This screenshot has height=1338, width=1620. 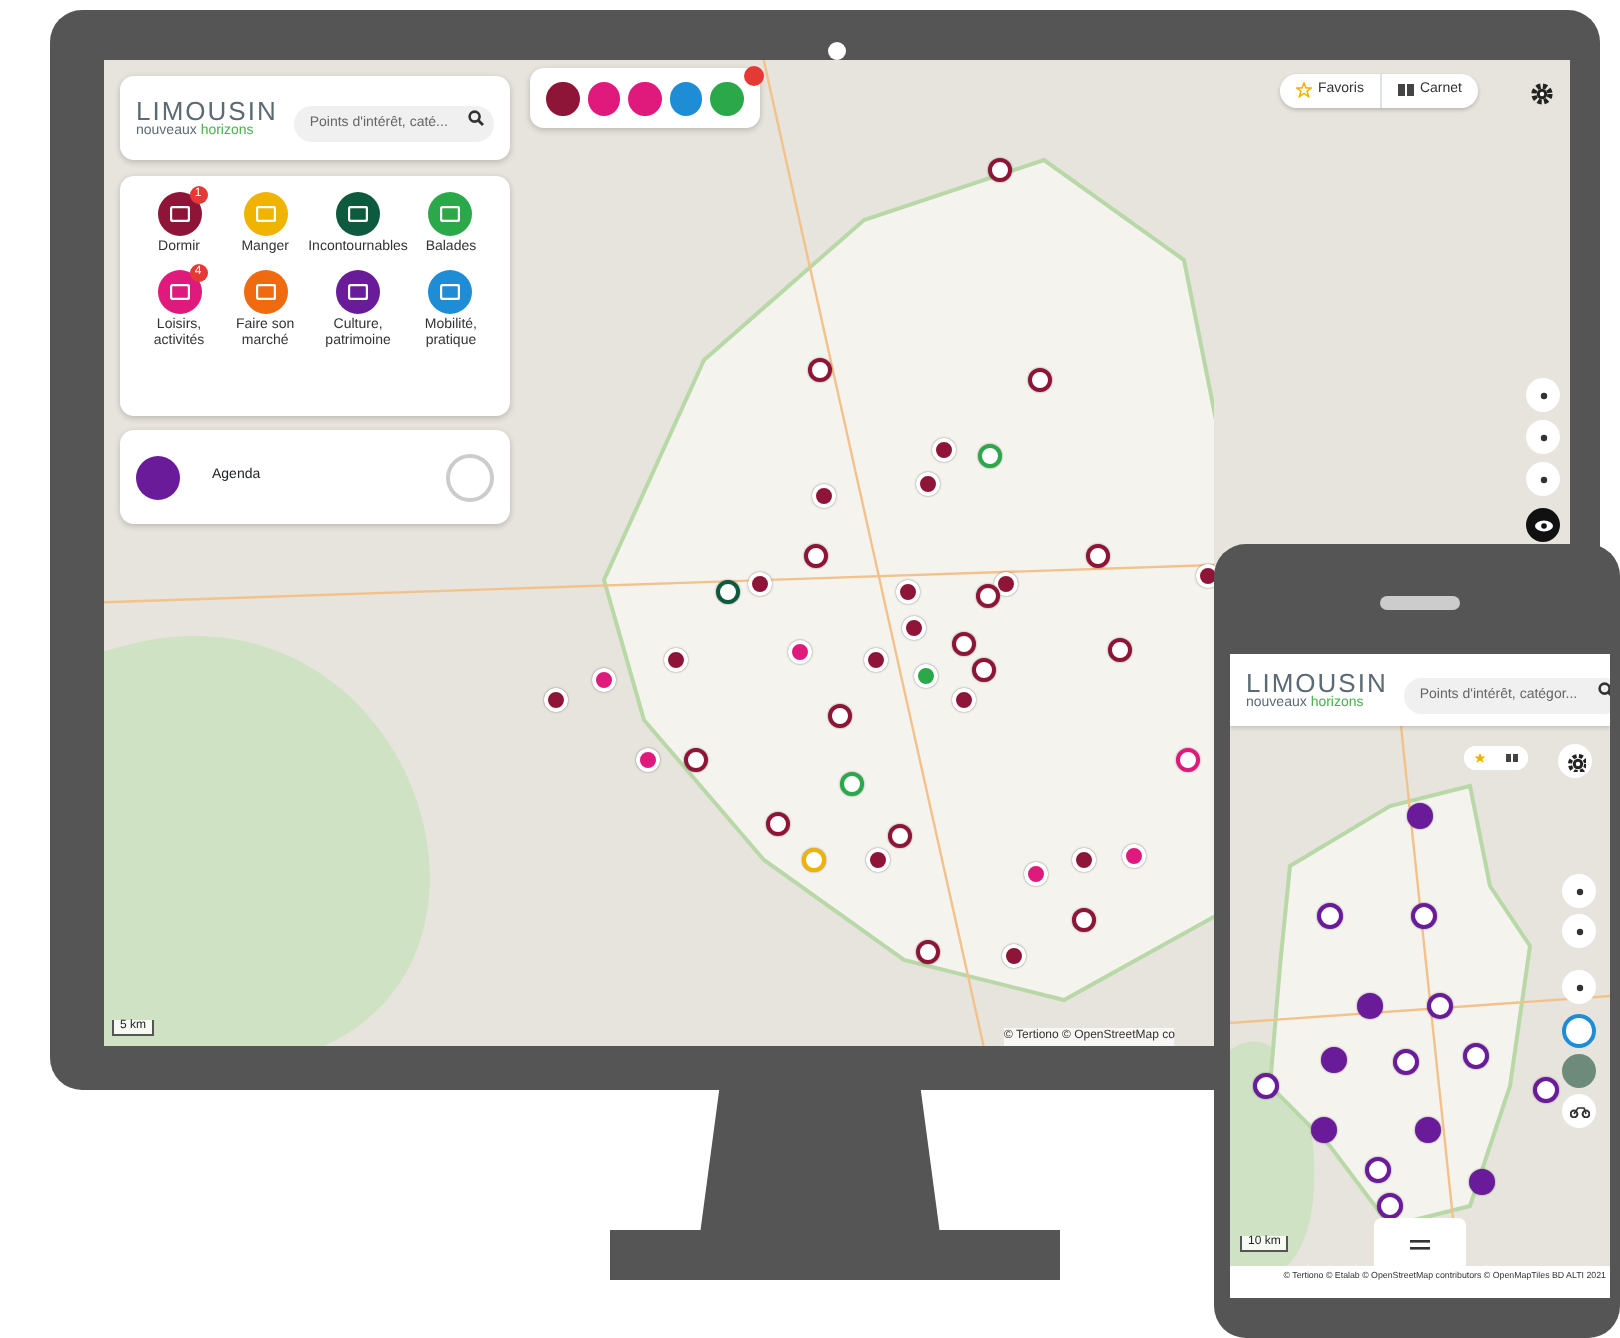 I want to click on toggle-circle, so click(x=470, y=477).